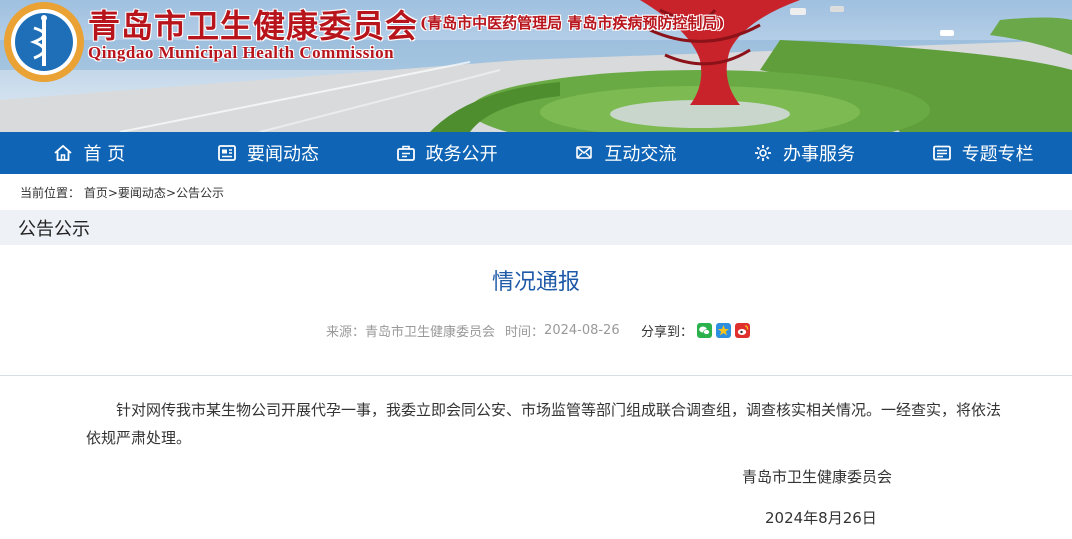  I want to click on nav-item-special-topics: 专题专栏, so click(982, 153).